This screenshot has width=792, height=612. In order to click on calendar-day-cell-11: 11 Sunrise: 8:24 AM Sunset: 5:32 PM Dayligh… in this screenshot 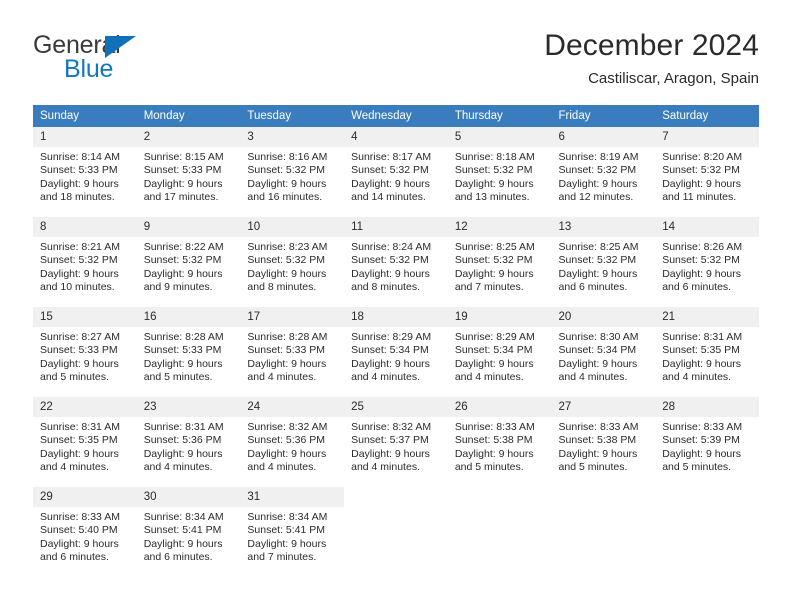, I will do `click(396, 258)`.